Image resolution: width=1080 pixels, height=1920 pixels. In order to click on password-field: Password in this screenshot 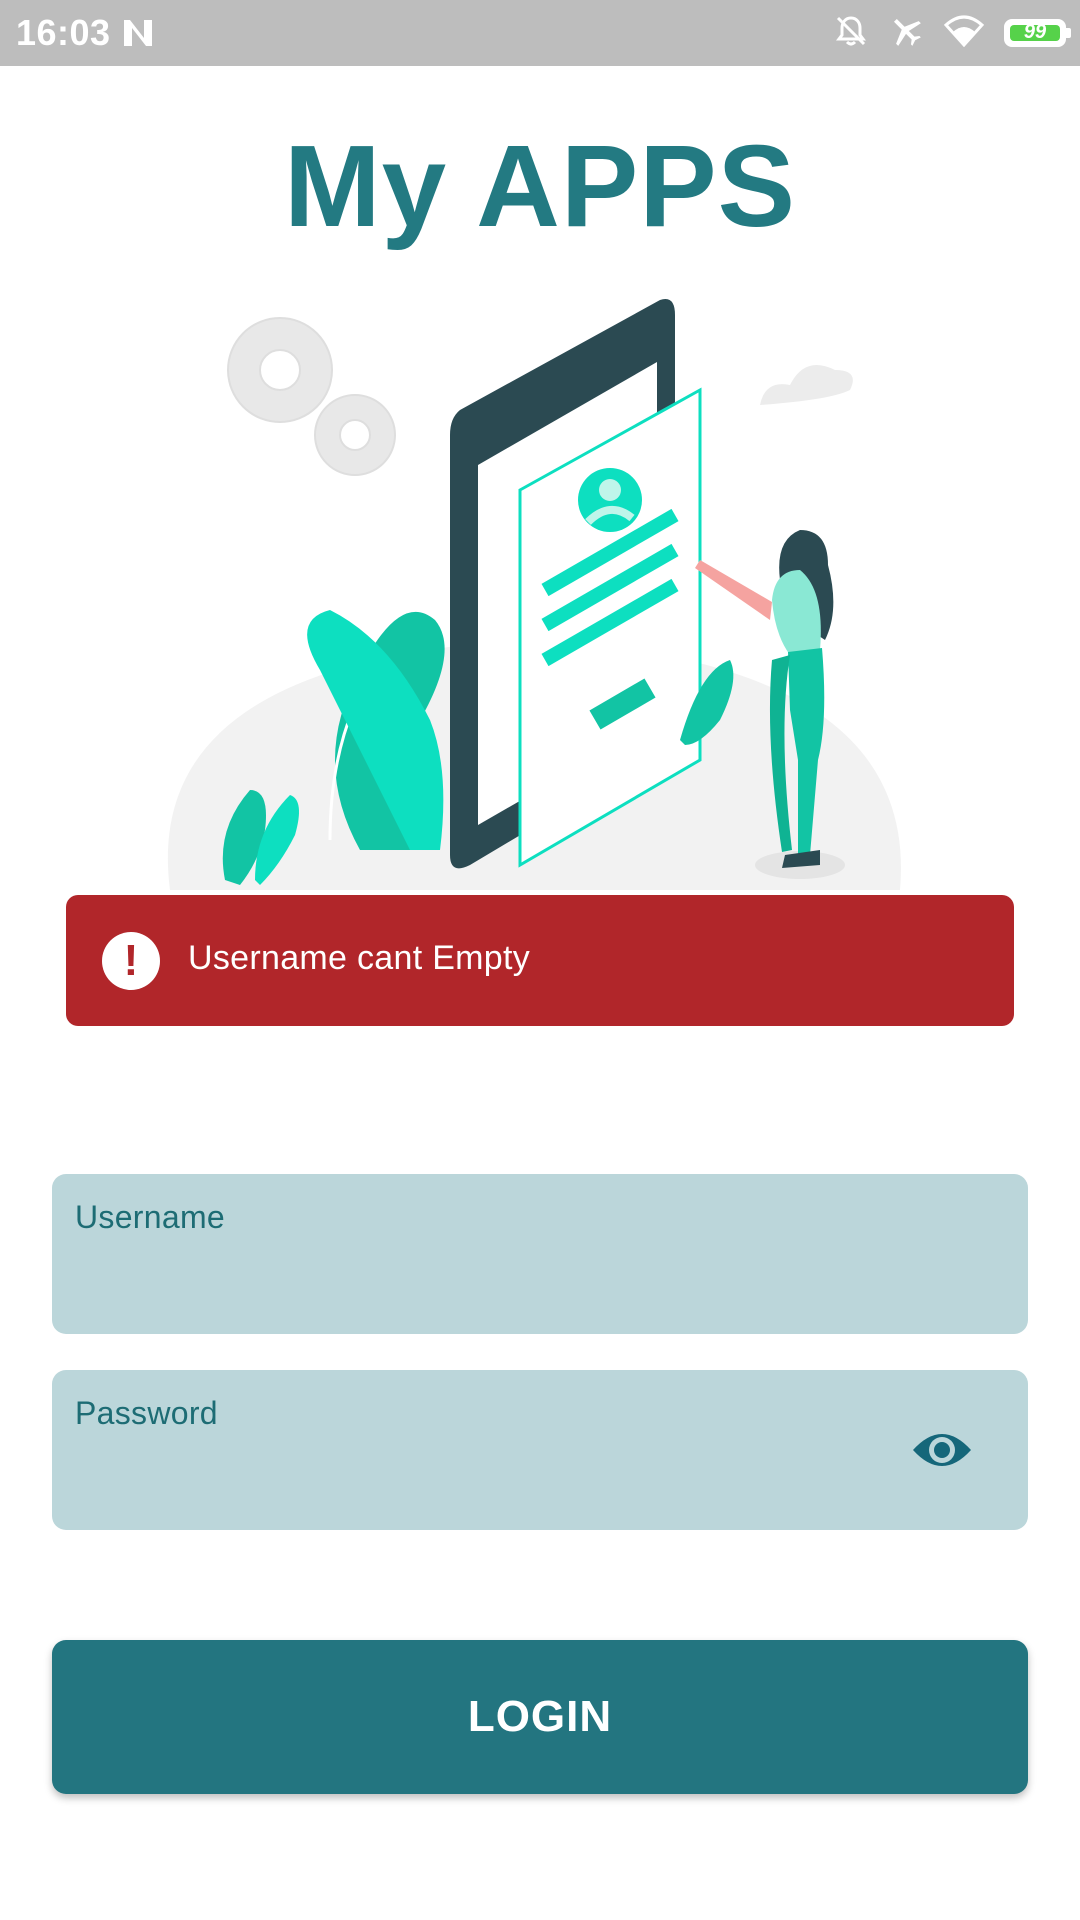, I will do `click(540, 1450)`.